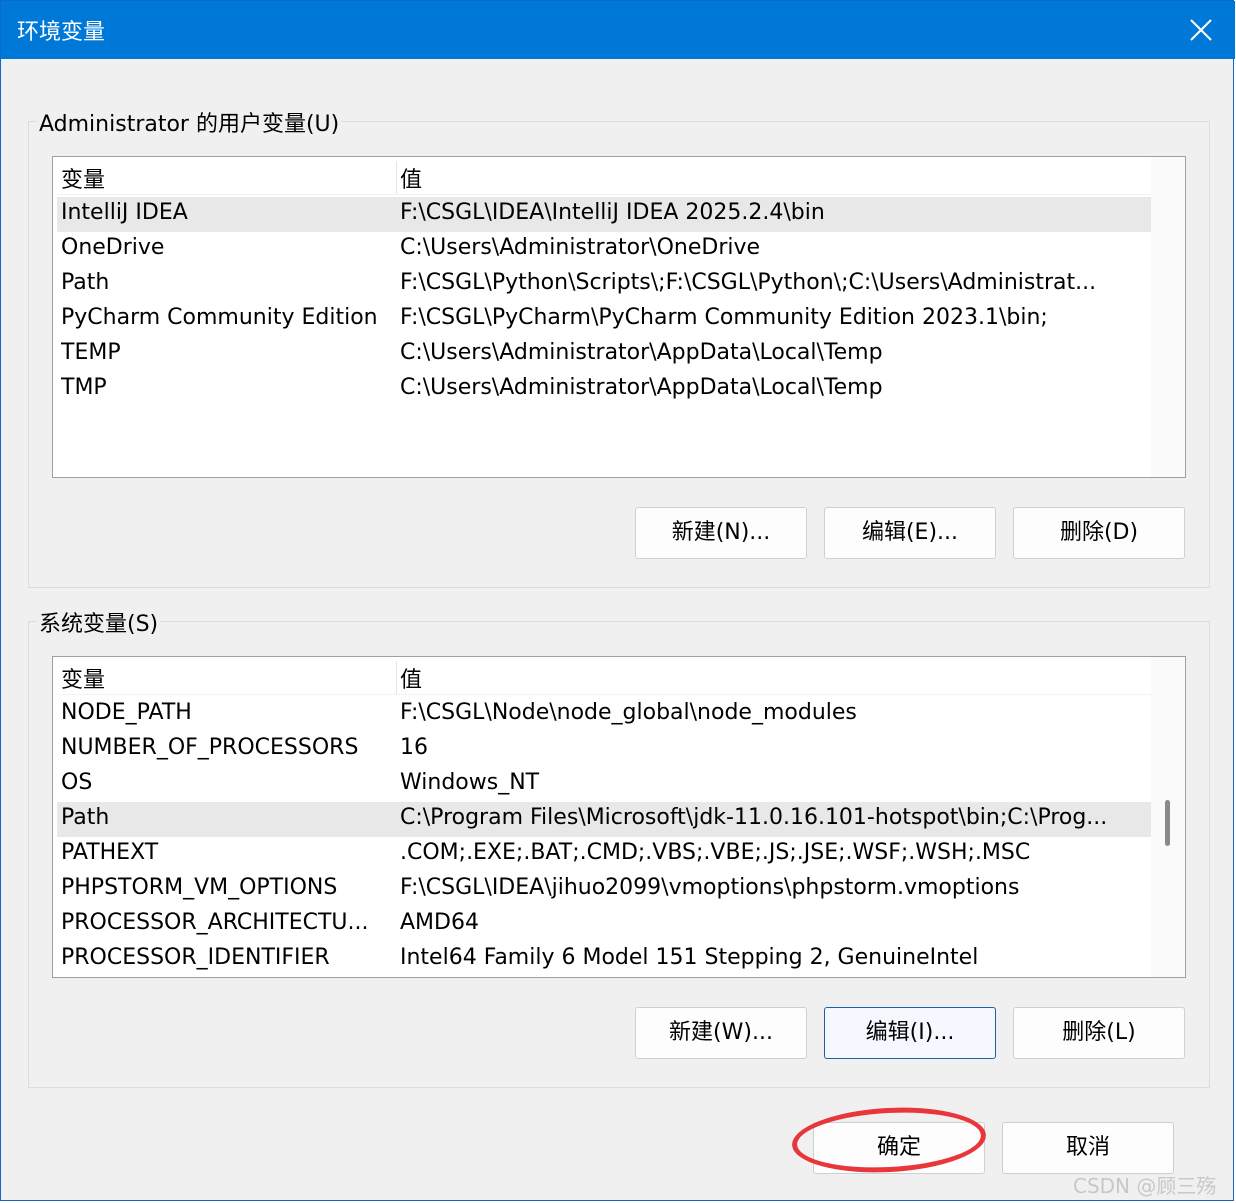 Image resolution: width=1236 pixels, height=1203 pixels. What do you see at coordinates (604, 784) in the screenshot?
I see `table-row: OS Windows_NT` at bounding box center [604, 784].